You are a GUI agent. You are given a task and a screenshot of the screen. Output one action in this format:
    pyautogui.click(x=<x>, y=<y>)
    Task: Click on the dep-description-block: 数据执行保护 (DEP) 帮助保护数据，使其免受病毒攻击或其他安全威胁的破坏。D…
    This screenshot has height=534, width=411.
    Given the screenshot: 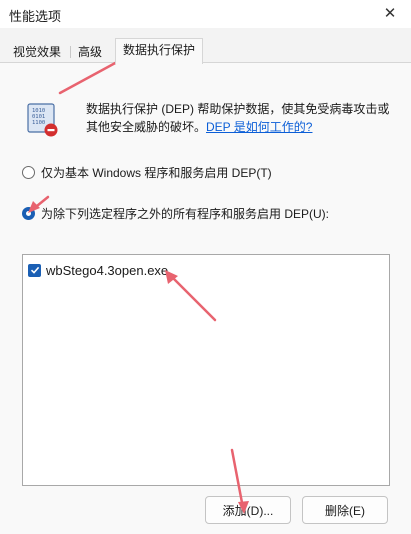 What is the action you would take?
    pyautogui.click(x=241, y=118)
    